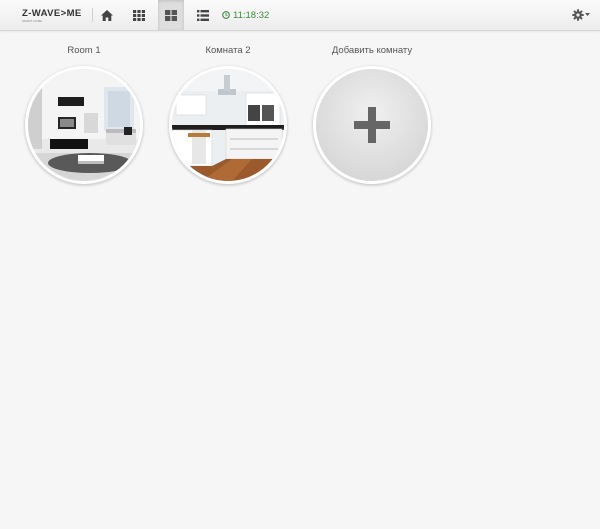 This screenshot has height=529, width=600. What do you see at coordinates (300, 15) in the screenshot?
I see `top-navbar: Z-WAVE>ME SMART HOME 11:18:32` at bounding box center [300, 15].